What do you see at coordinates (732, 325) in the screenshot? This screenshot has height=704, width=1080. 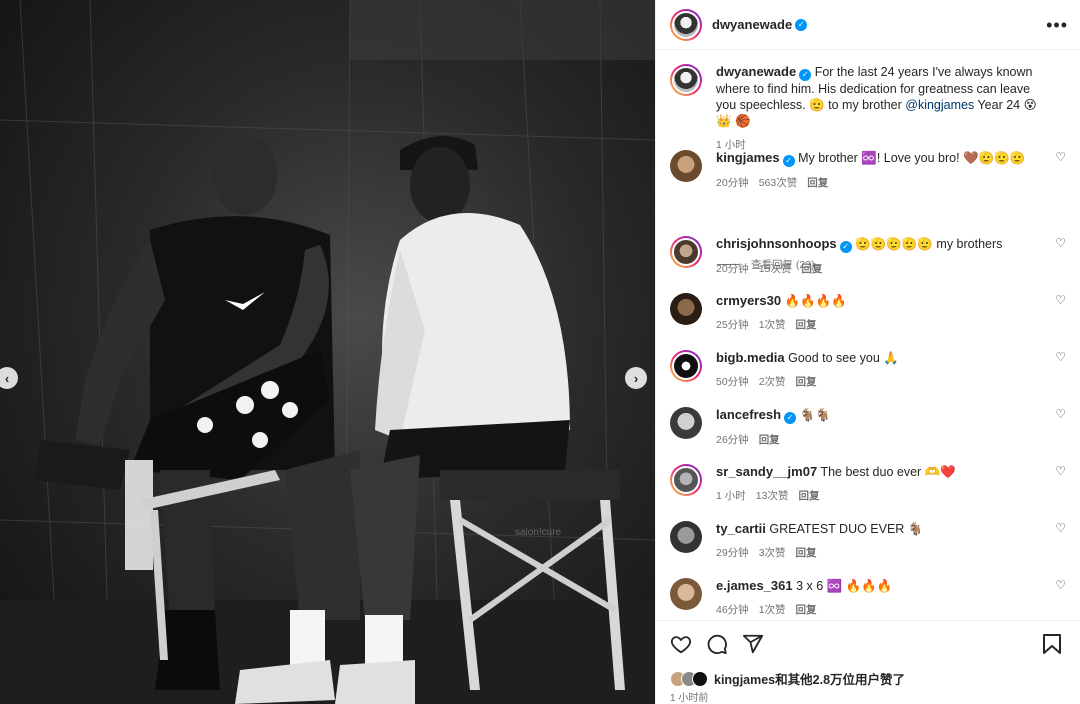 I see `comment-time: 25分钟` at bounding box center [732, 325].